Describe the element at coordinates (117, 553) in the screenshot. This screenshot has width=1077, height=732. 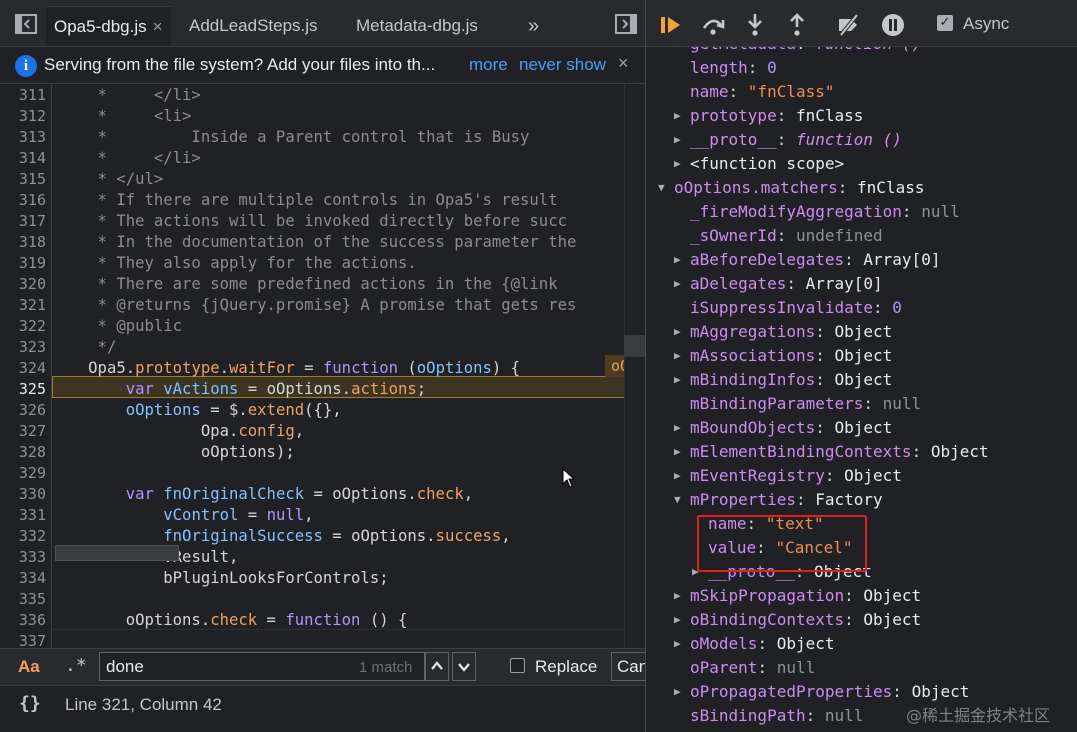
I see `horizontal-scrollbar-thumb` at that location.